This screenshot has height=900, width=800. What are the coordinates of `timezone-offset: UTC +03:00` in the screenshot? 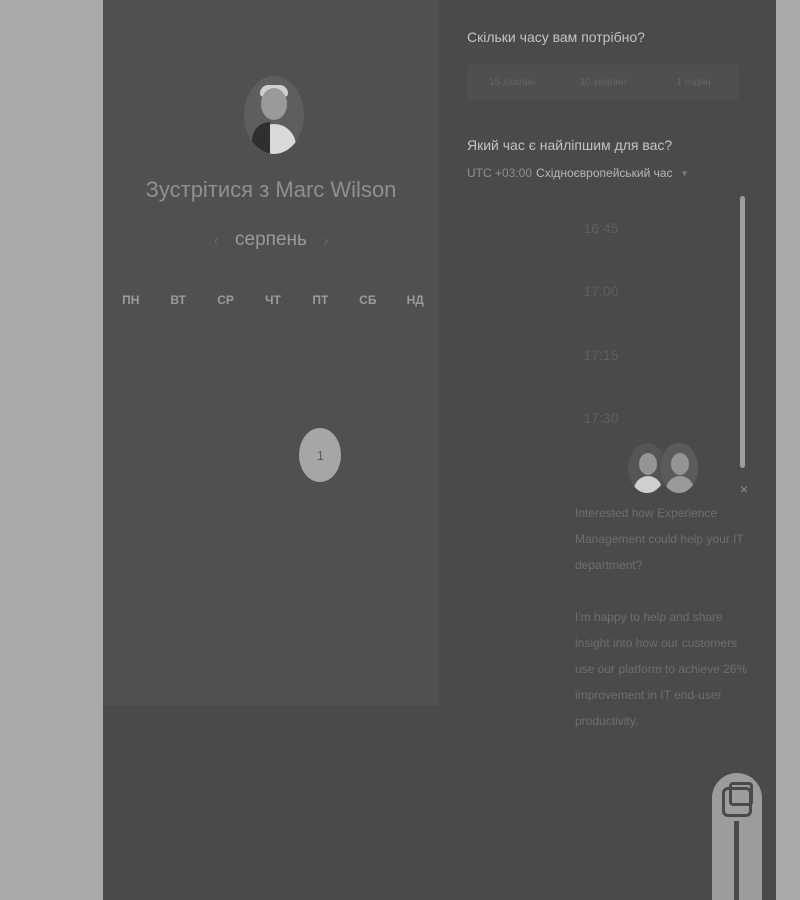 It's located at (500, 173).